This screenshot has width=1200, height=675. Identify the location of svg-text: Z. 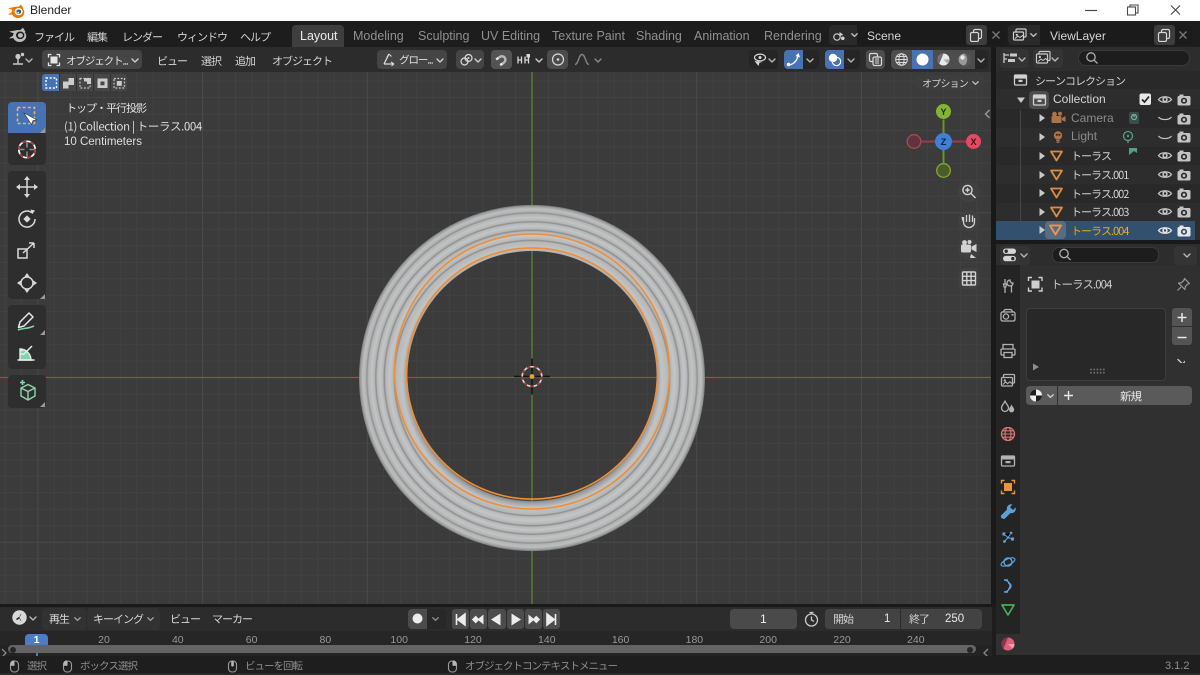
(944, 142).